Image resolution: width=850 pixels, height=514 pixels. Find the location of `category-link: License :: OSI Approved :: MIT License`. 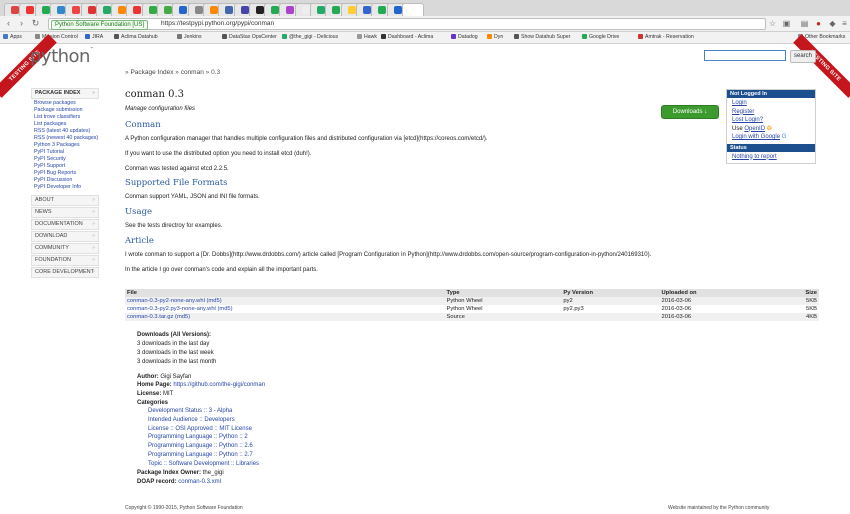

category-link: License :: OSI Approved :: MIT License is located at coordinates (200, 429).